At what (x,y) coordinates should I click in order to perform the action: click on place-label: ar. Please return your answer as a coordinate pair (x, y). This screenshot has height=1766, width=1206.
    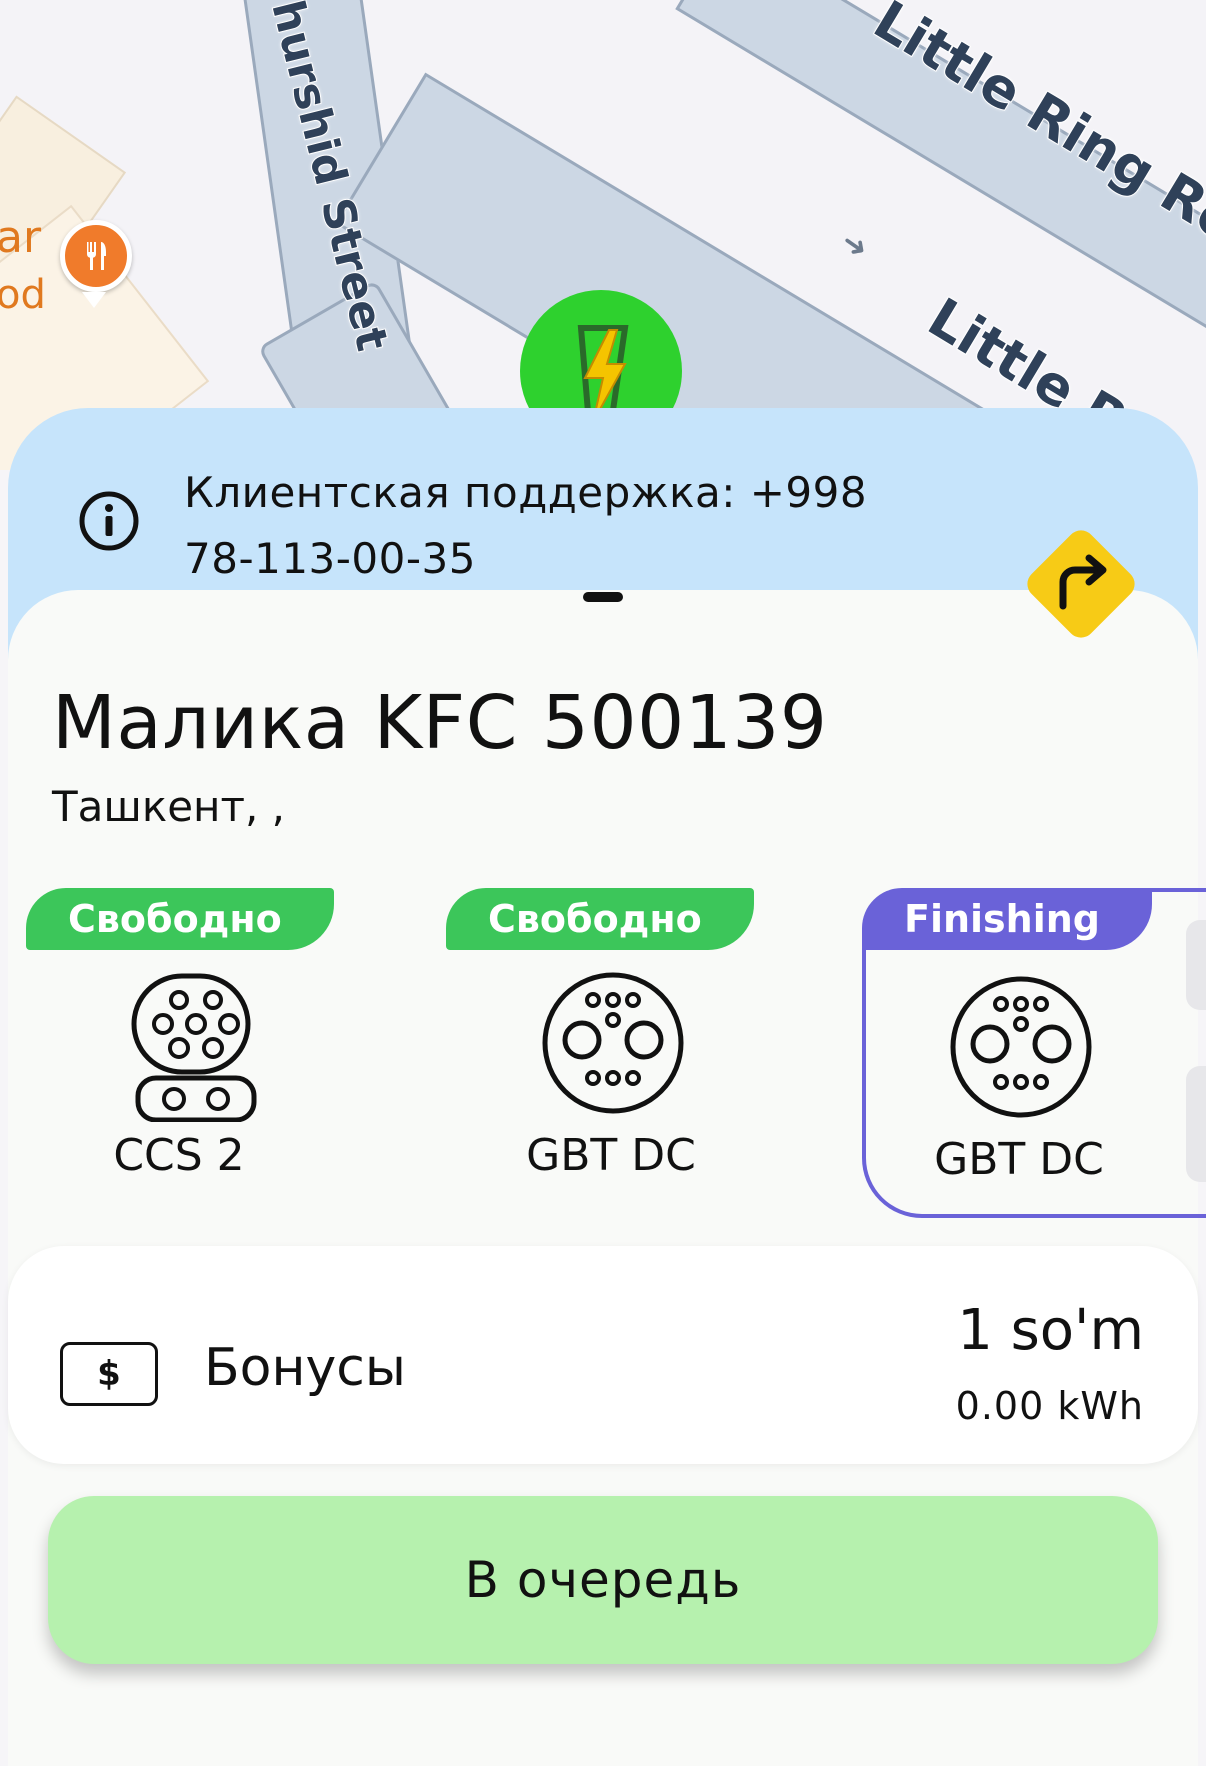
    Looking at the image, I should click on (21, 237).